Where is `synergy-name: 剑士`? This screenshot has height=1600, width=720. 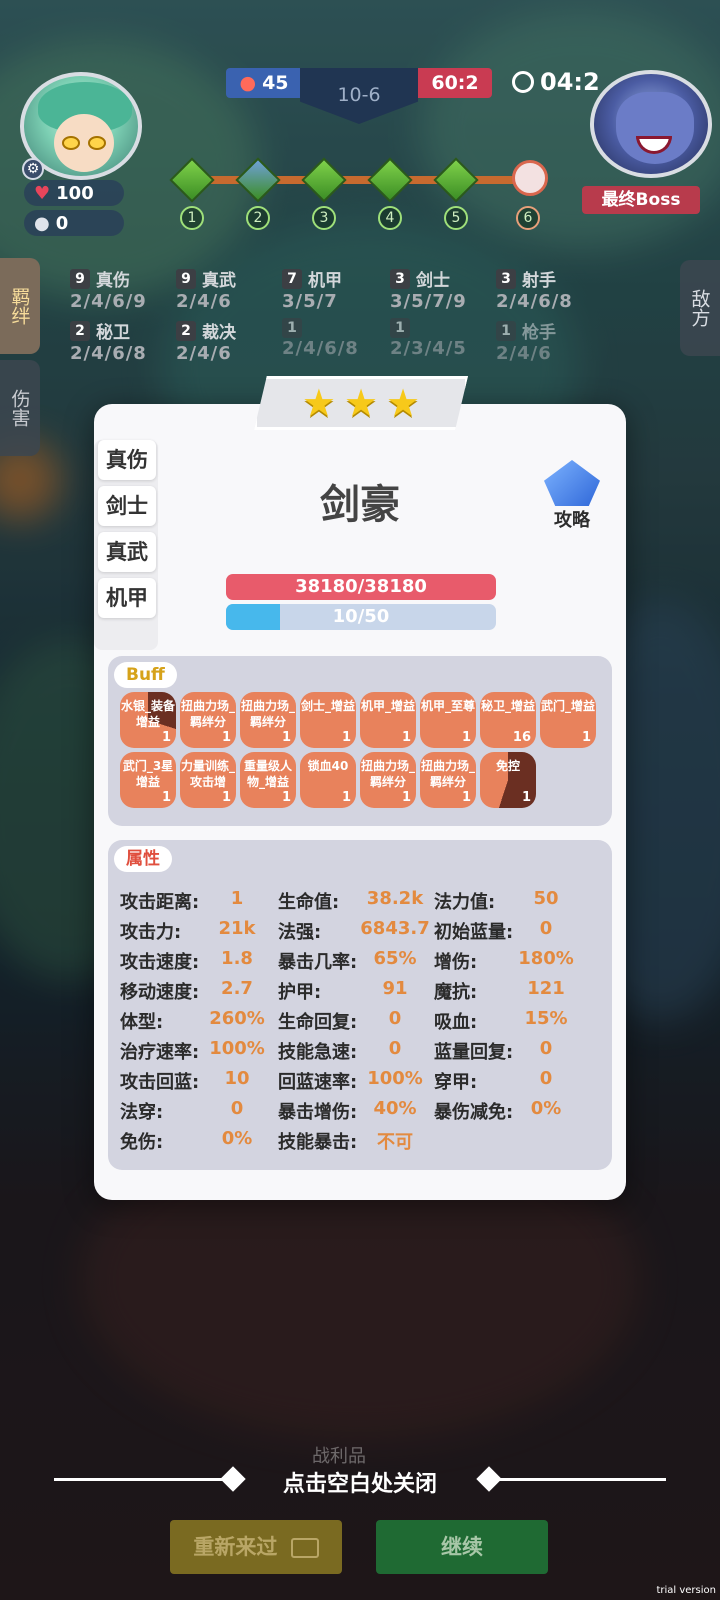 synergy-name: 剑士 is located at coordinates (433, 281).